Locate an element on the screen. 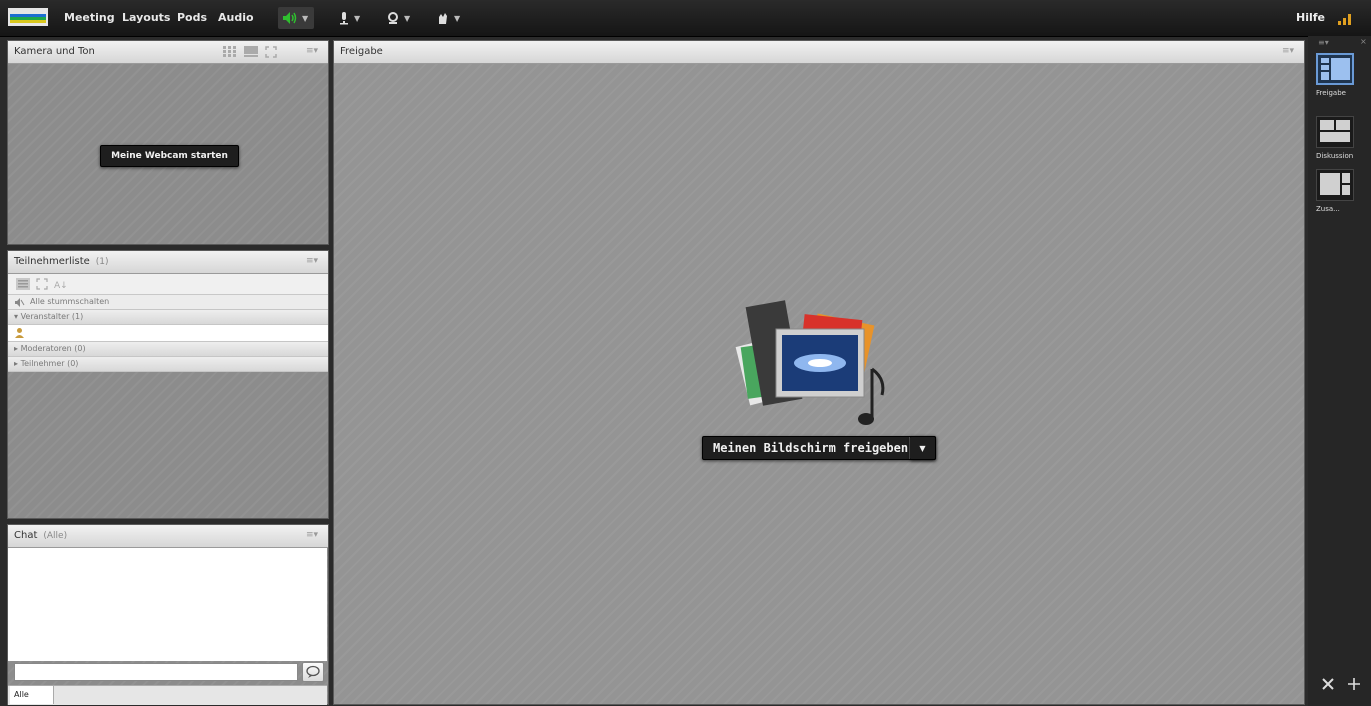 Image resolution: width=1371 pixels, height=706 pixels. chat-input is located at coordinates (156, 672).